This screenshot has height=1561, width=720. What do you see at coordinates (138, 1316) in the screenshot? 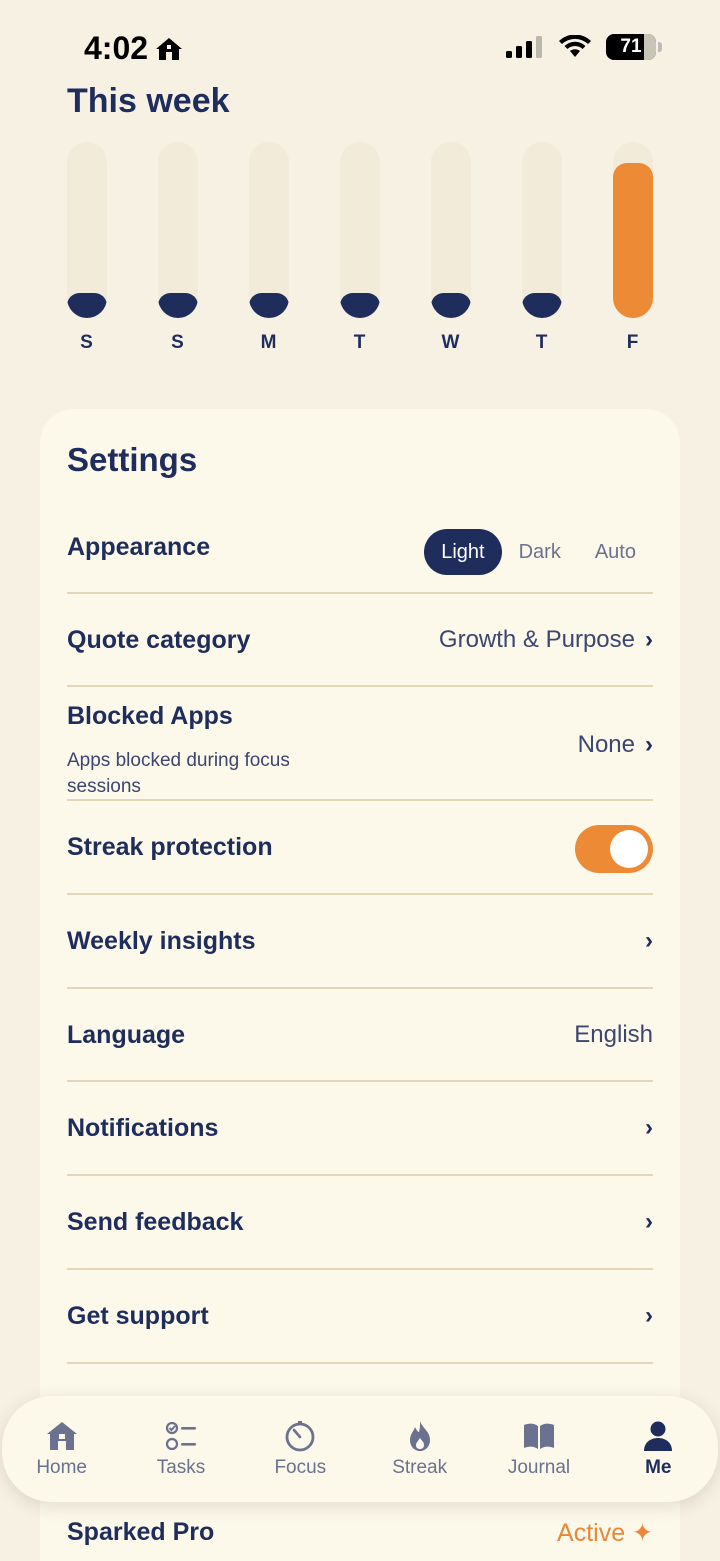
I see `get-support-label: Get support` at bounding box center [138, 1316].